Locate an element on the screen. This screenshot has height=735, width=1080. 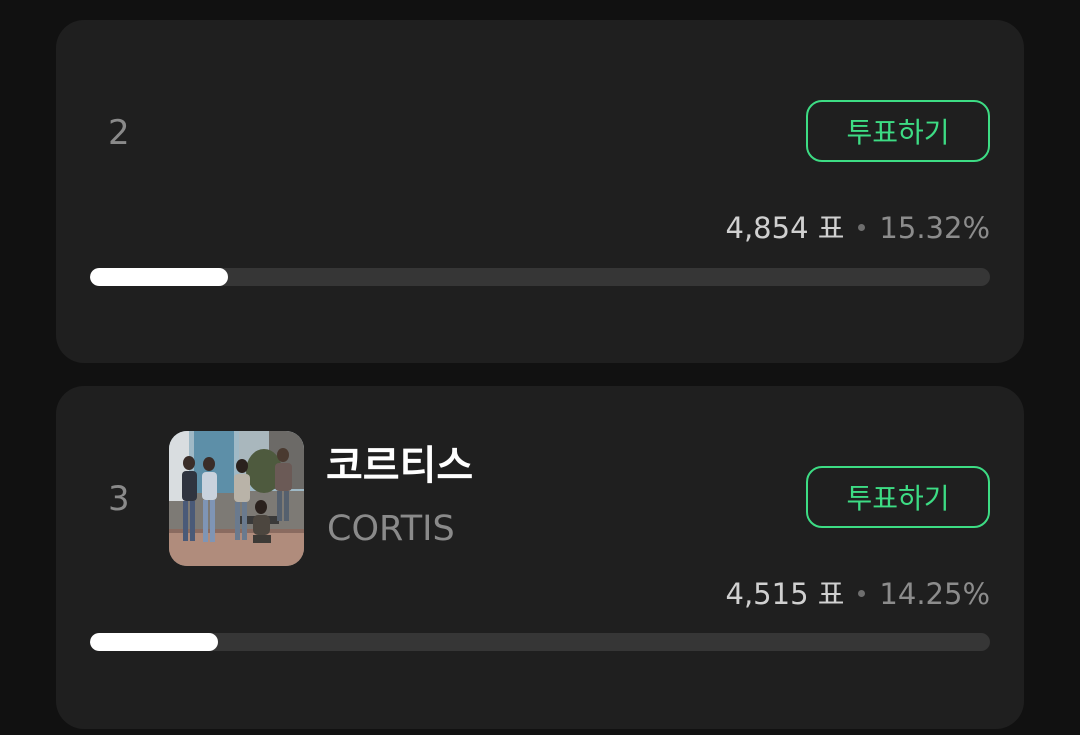
vote-count: 4,854 표 is located at coordinates (785, 228).